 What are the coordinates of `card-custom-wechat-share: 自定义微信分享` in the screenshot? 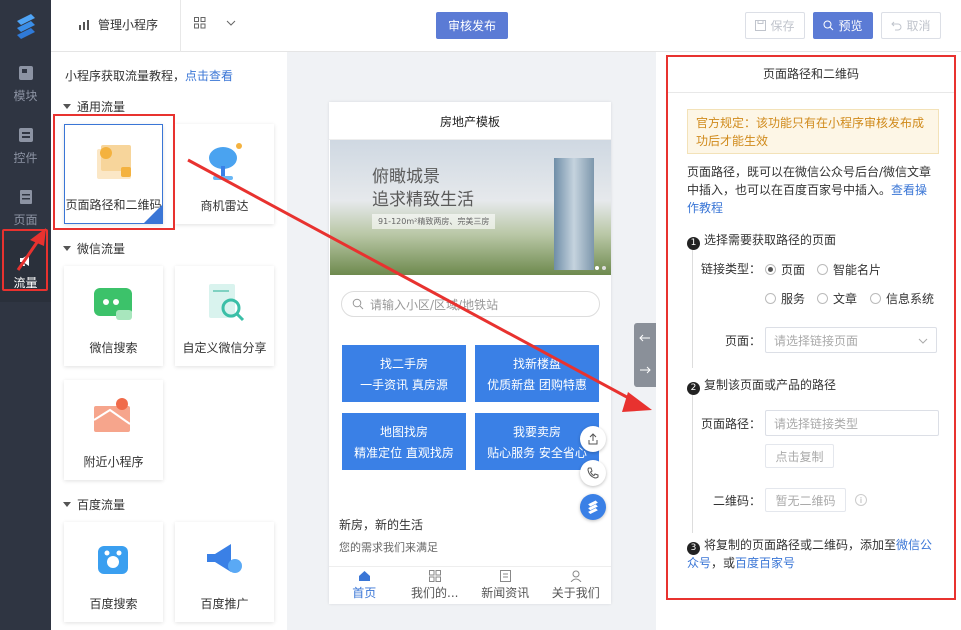 It's located at (224, 316).